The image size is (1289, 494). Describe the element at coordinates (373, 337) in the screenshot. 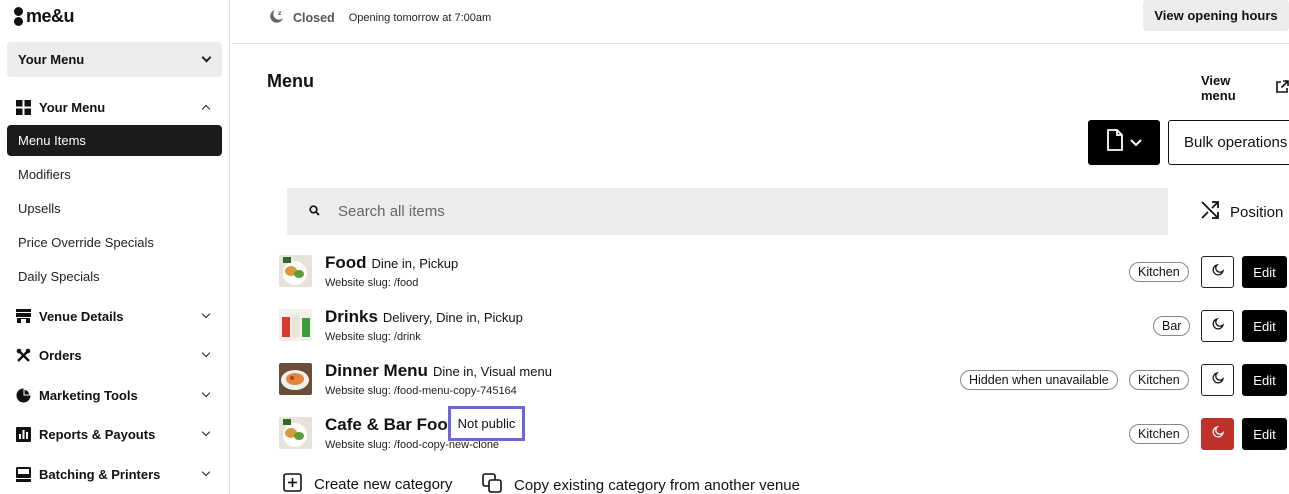

I see `category-slug: Website slug: /drink` at that location.